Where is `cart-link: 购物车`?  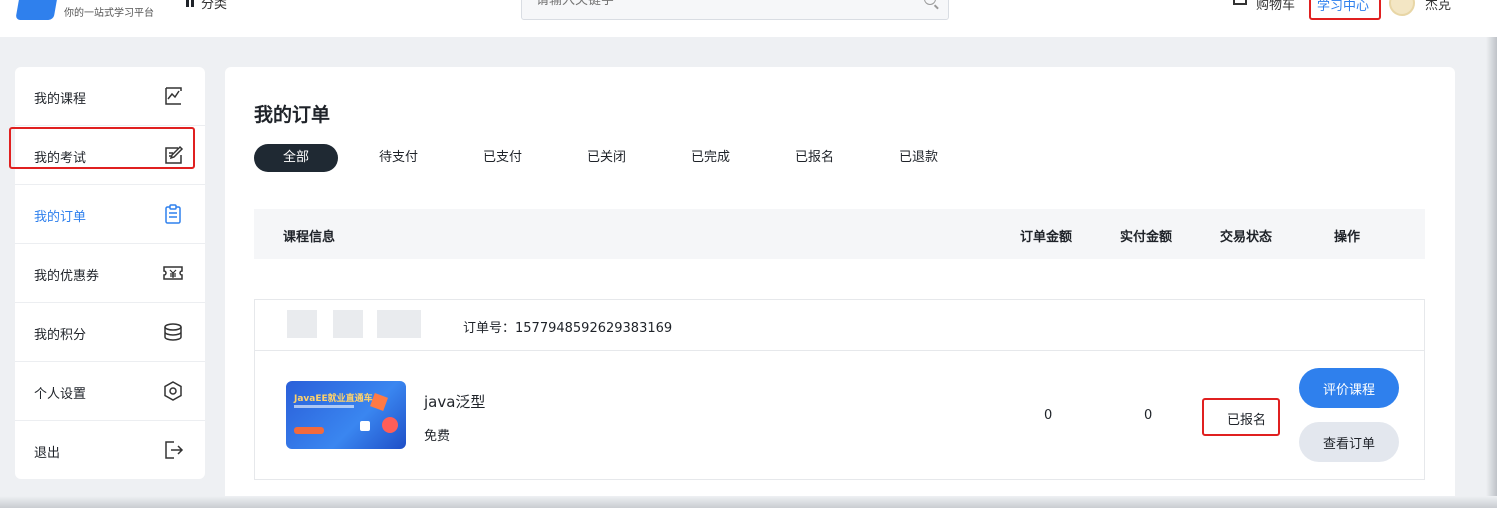
cart-link: 购物车 is located at coordinates (1275, 6).